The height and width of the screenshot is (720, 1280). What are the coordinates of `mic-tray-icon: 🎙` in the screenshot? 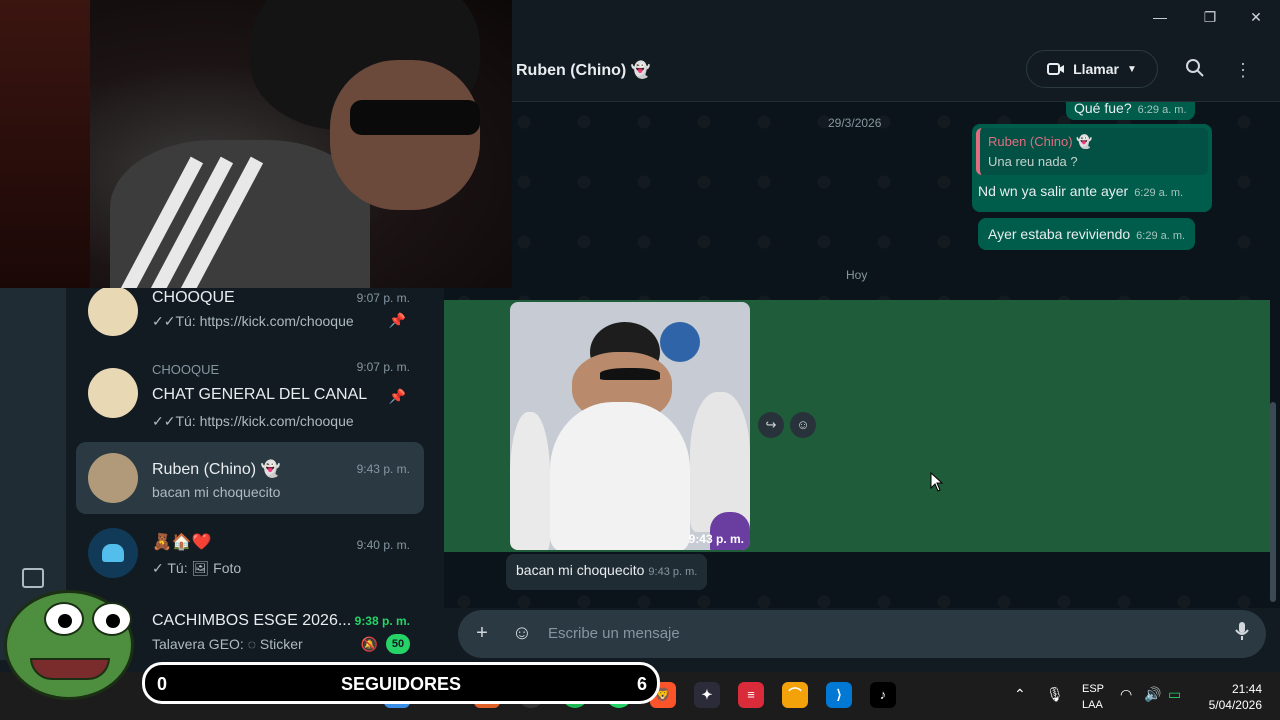 It's located at (1055, 694).